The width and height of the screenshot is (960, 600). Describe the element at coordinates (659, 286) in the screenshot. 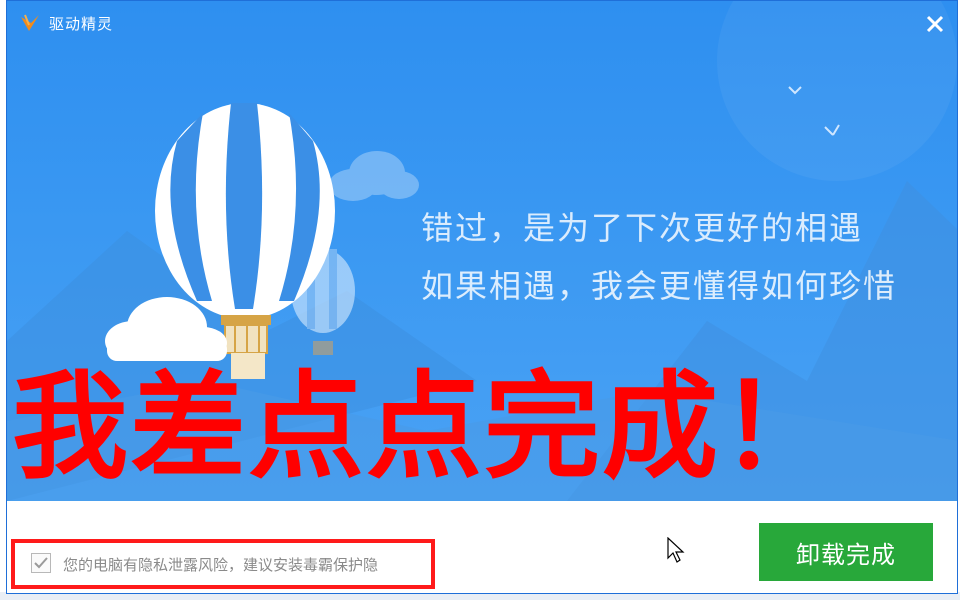

I see `slogan-line-2: 如果相遇，我会更懂得如何珍惜` at that location.